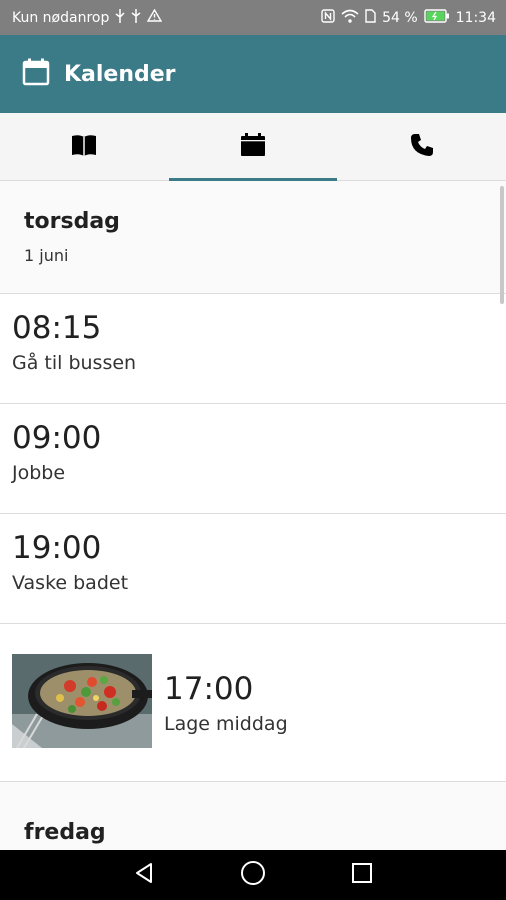  Describe the element at coordinates (72, 221) in the screenshot. I see `day-name: torsdag` at that location.